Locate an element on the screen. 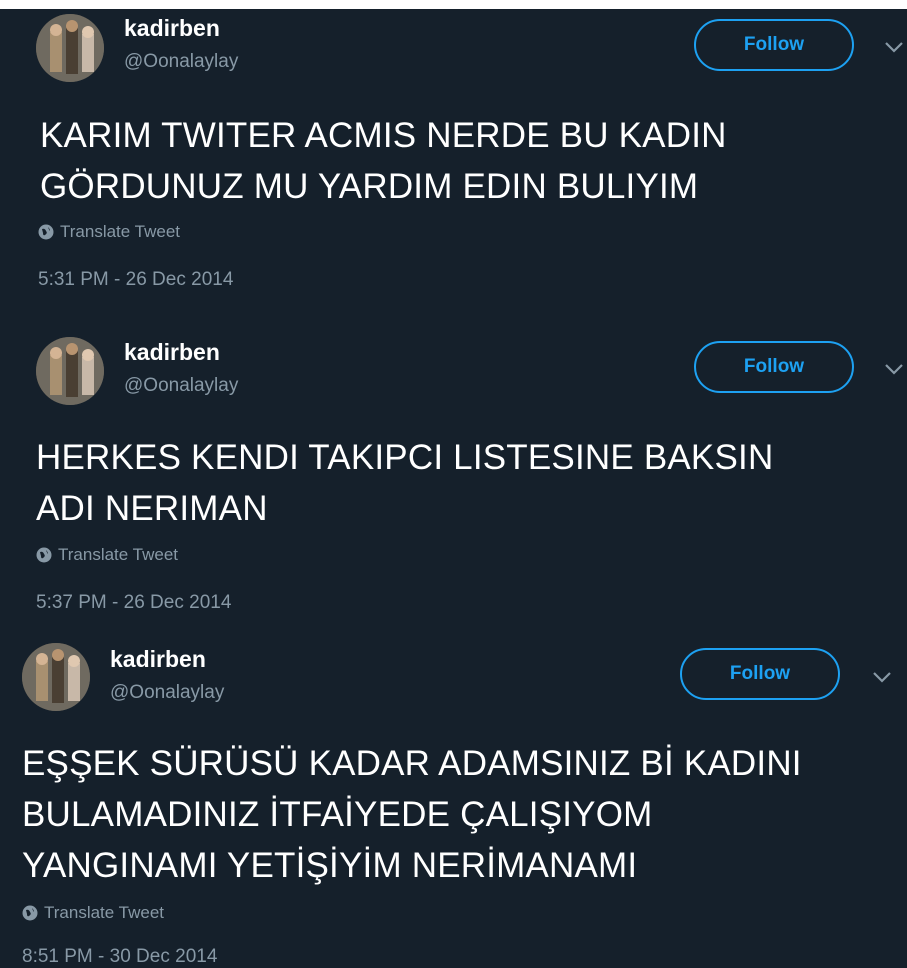  top-edge is located at coordinates (453, 4).